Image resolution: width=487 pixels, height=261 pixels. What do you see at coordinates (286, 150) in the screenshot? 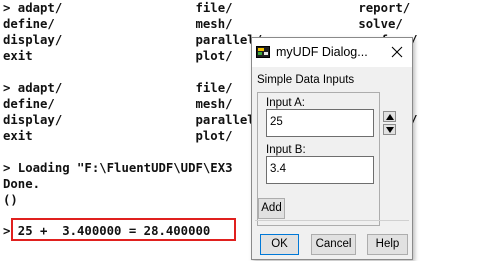
I see `input-b-label: Input B:` at bounding box center [286, 150].